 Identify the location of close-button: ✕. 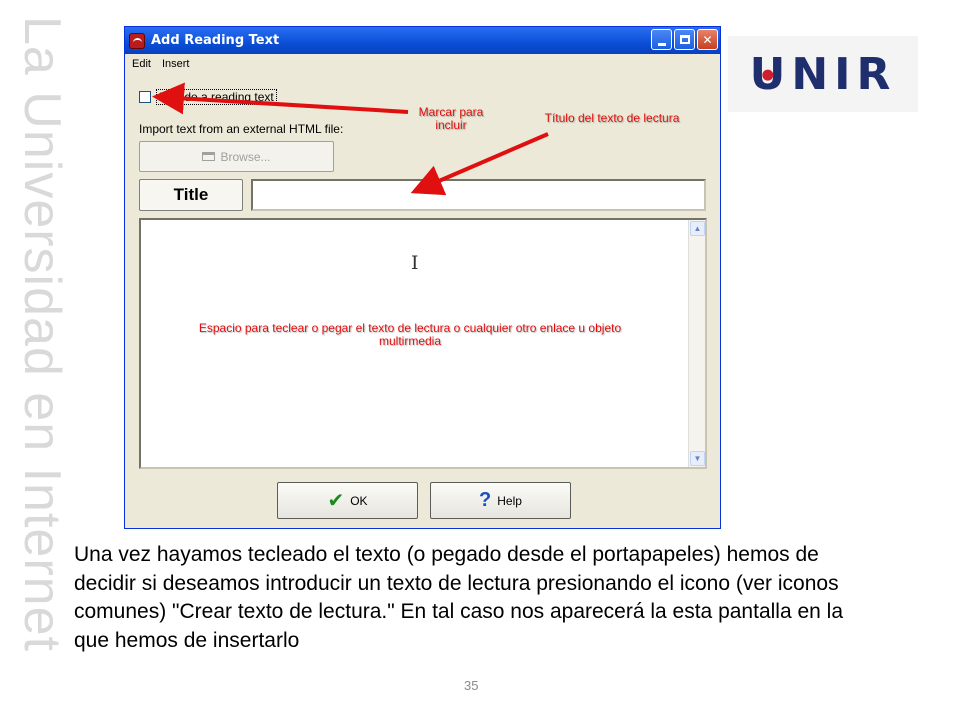
(707, 39).